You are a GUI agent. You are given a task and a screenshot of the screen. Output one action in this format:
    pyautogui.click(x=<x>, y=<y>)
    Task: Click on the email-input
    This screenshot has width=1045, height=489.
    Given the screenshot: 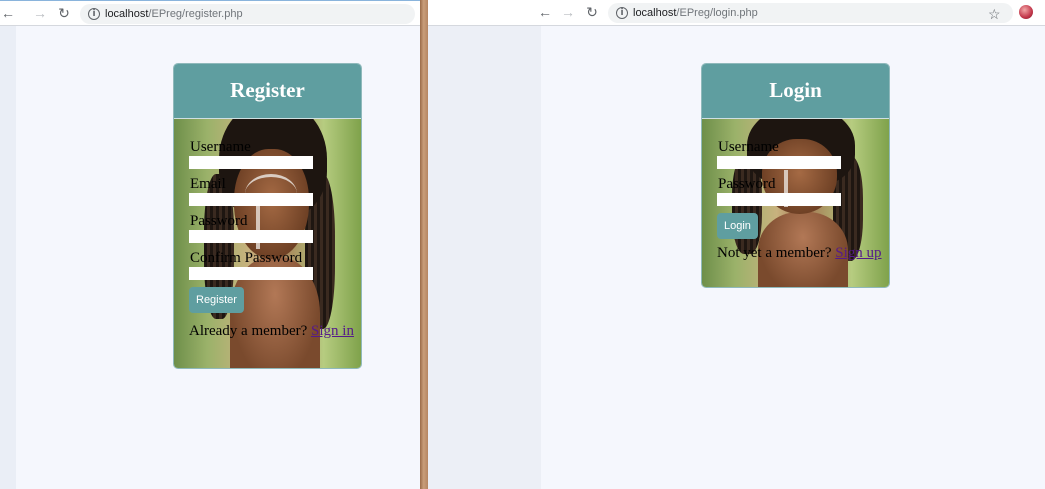 What is the action you would take?
    pyautogui.click(x=251, y=199)
    